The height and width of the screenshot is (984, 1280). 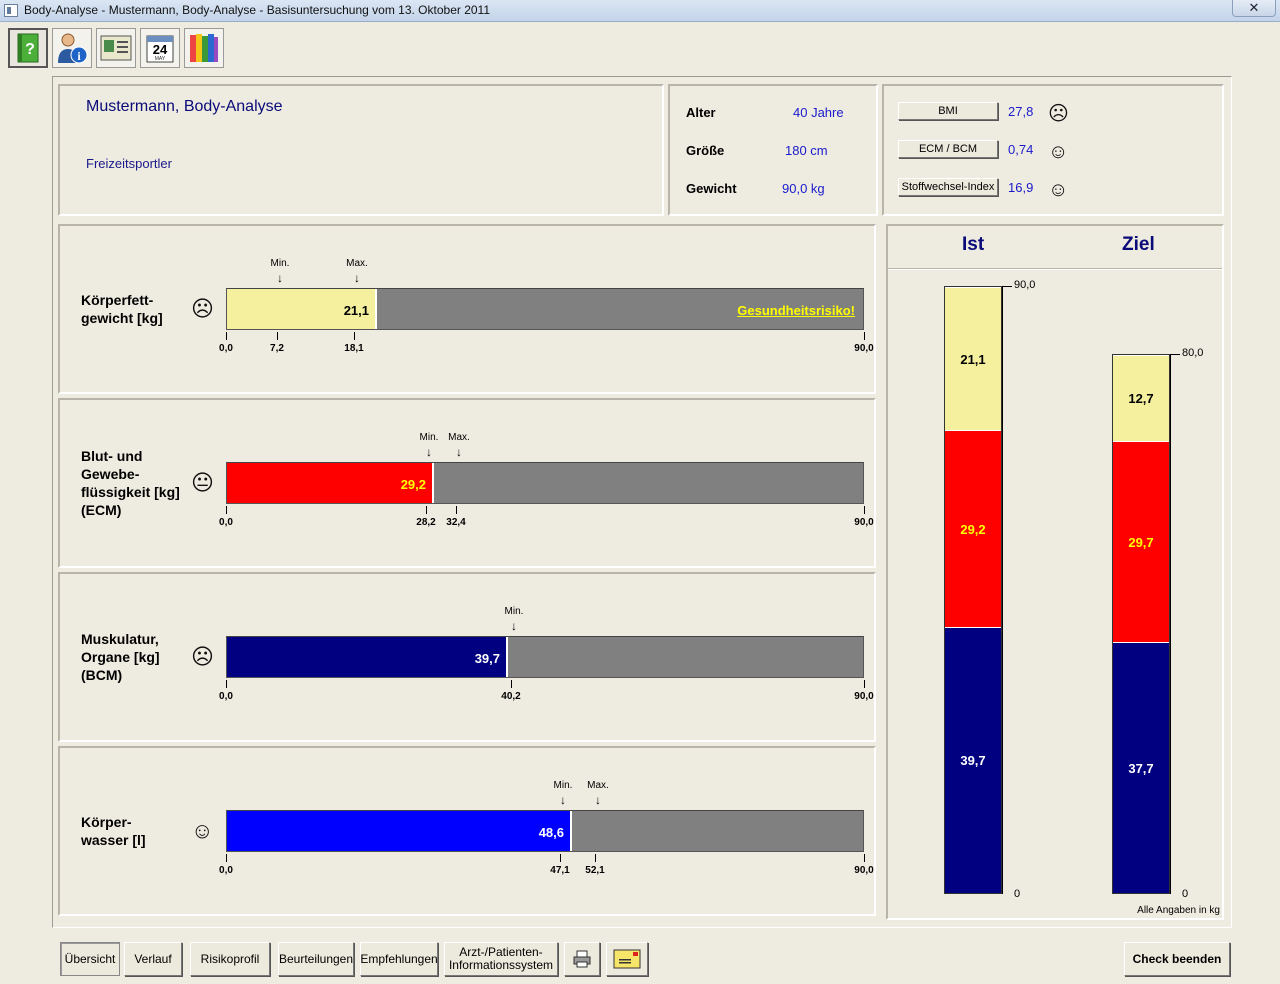 I want to click on ist-header: Ist, so click(x=973, y=244).